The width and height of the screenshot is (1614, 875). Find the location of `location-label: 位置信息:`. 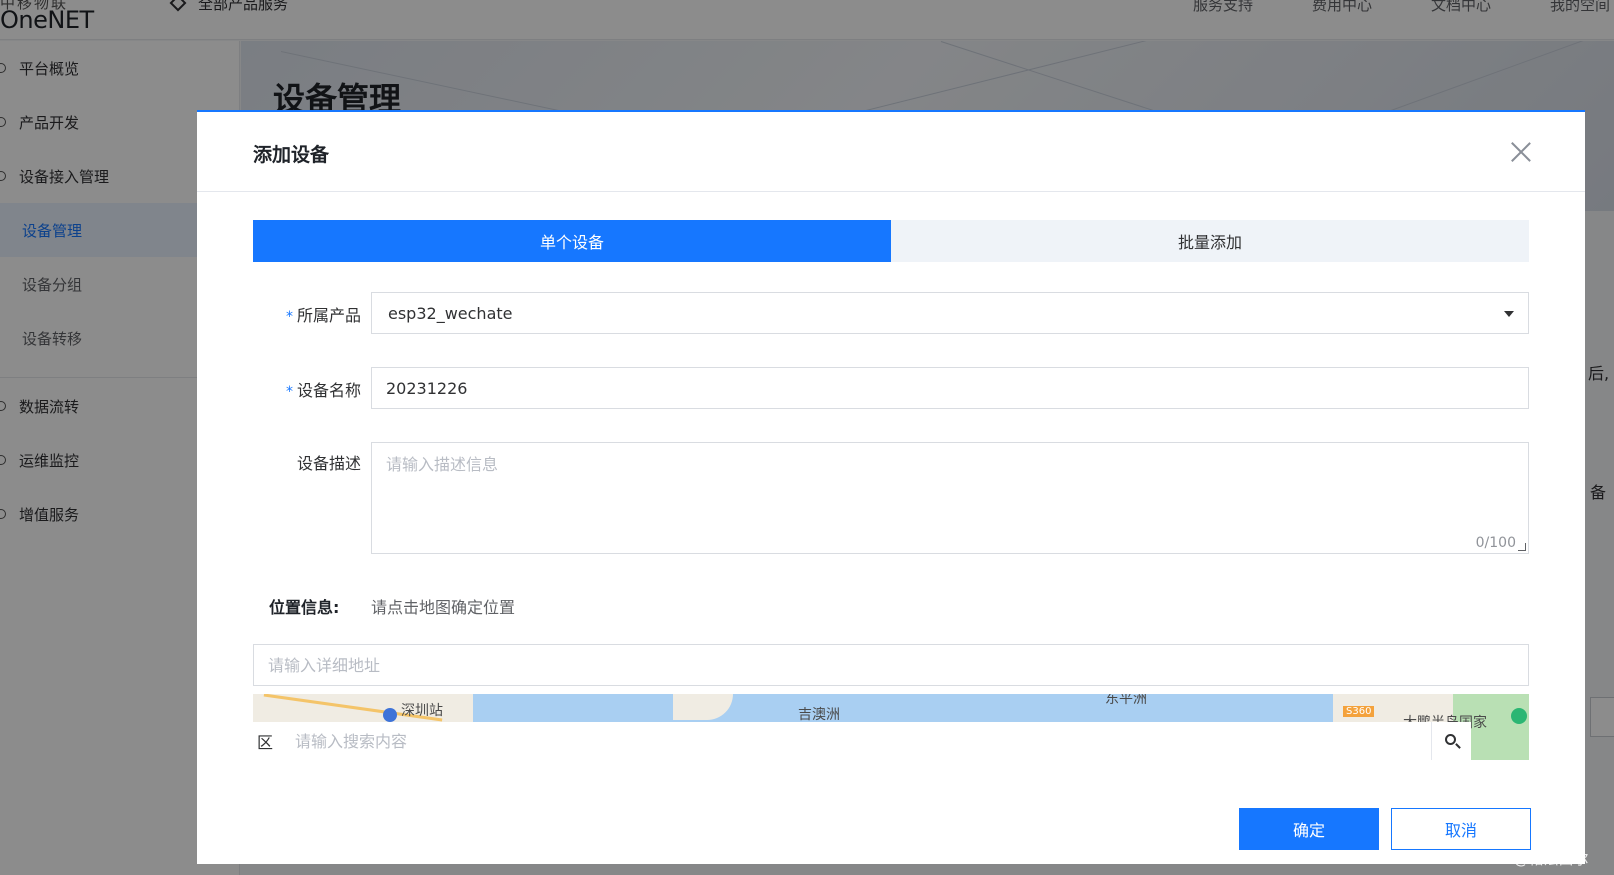

location-label: 位置信息: is located at coordinates (304, 607).